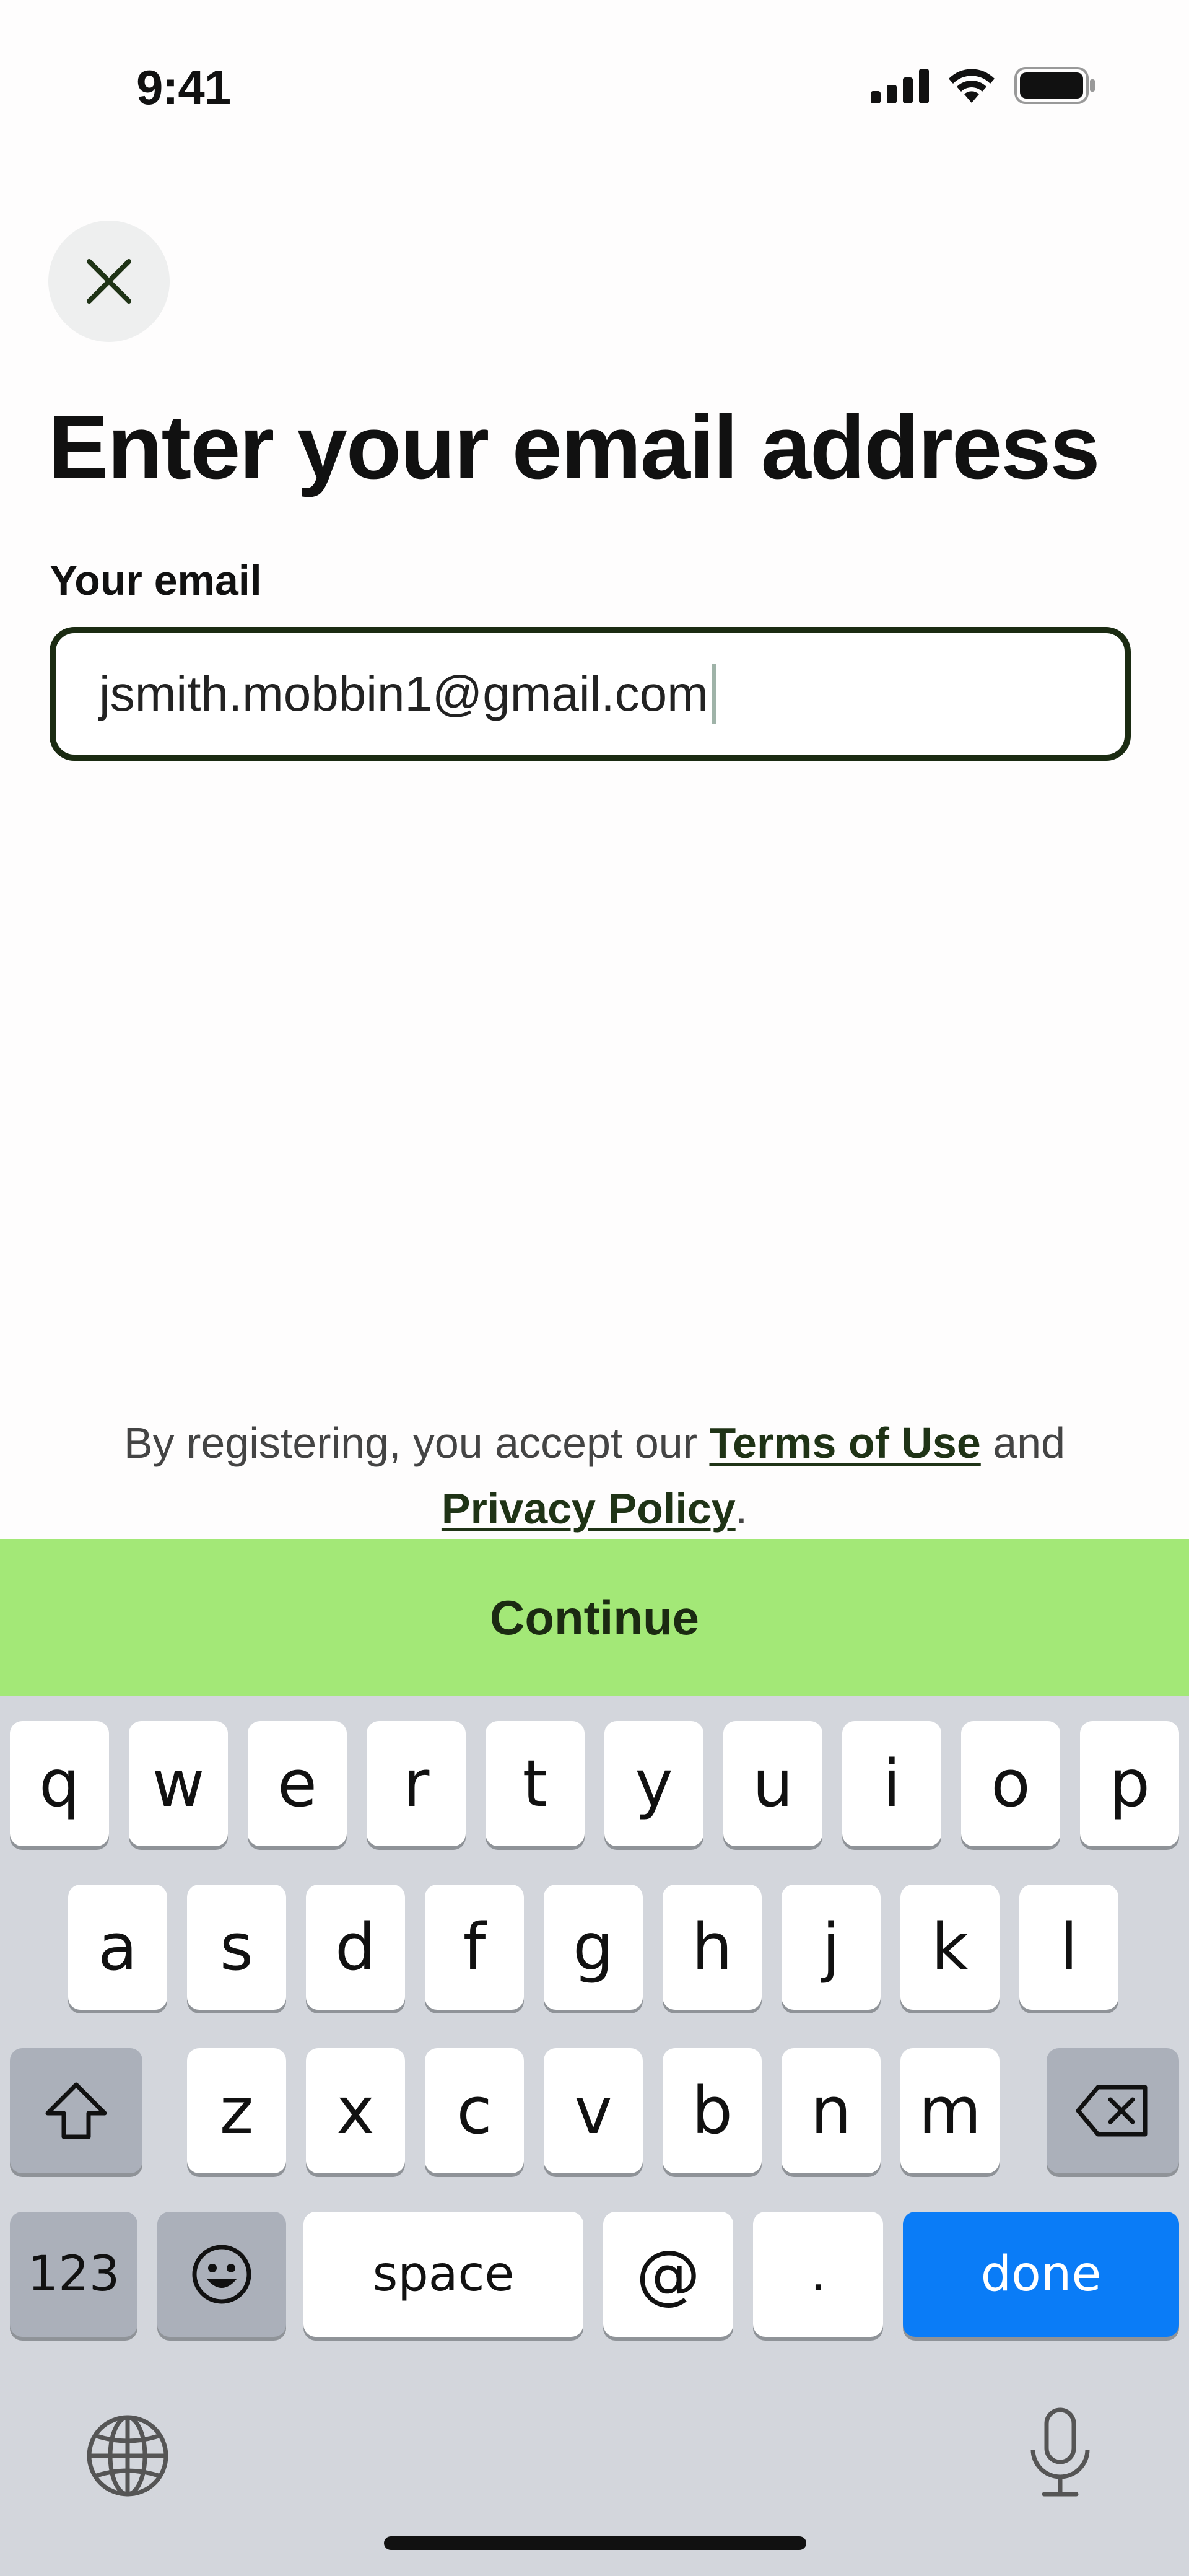  What do you see at coordinates (475, 1947) in the screenshot?
I see `key-f: f` at bounding box center [475, 1947].